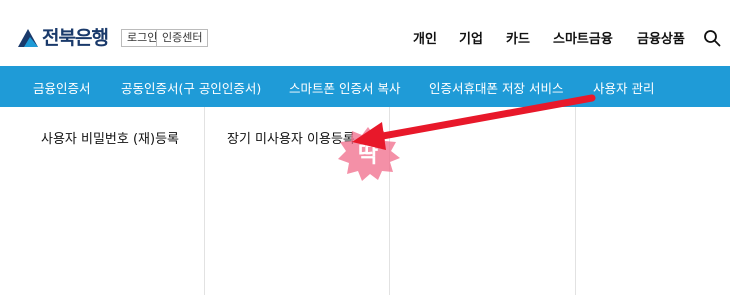  I want to click on bank-logo: 전북은행, so click(63, 36).